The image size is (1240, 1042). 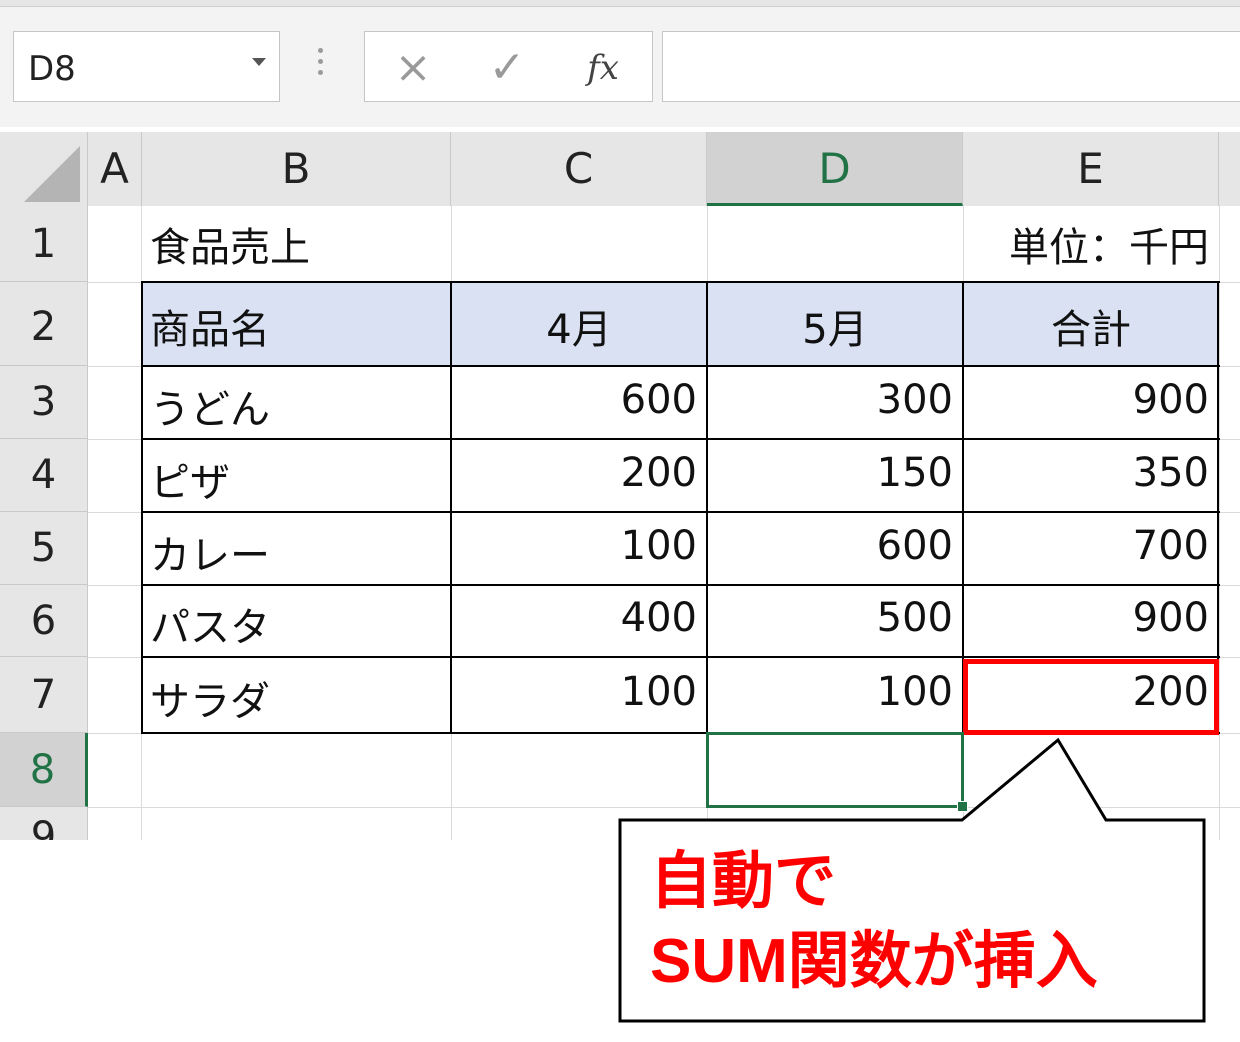 I want to click on callout-line-1: 自動で, so click(x=743, y=881).